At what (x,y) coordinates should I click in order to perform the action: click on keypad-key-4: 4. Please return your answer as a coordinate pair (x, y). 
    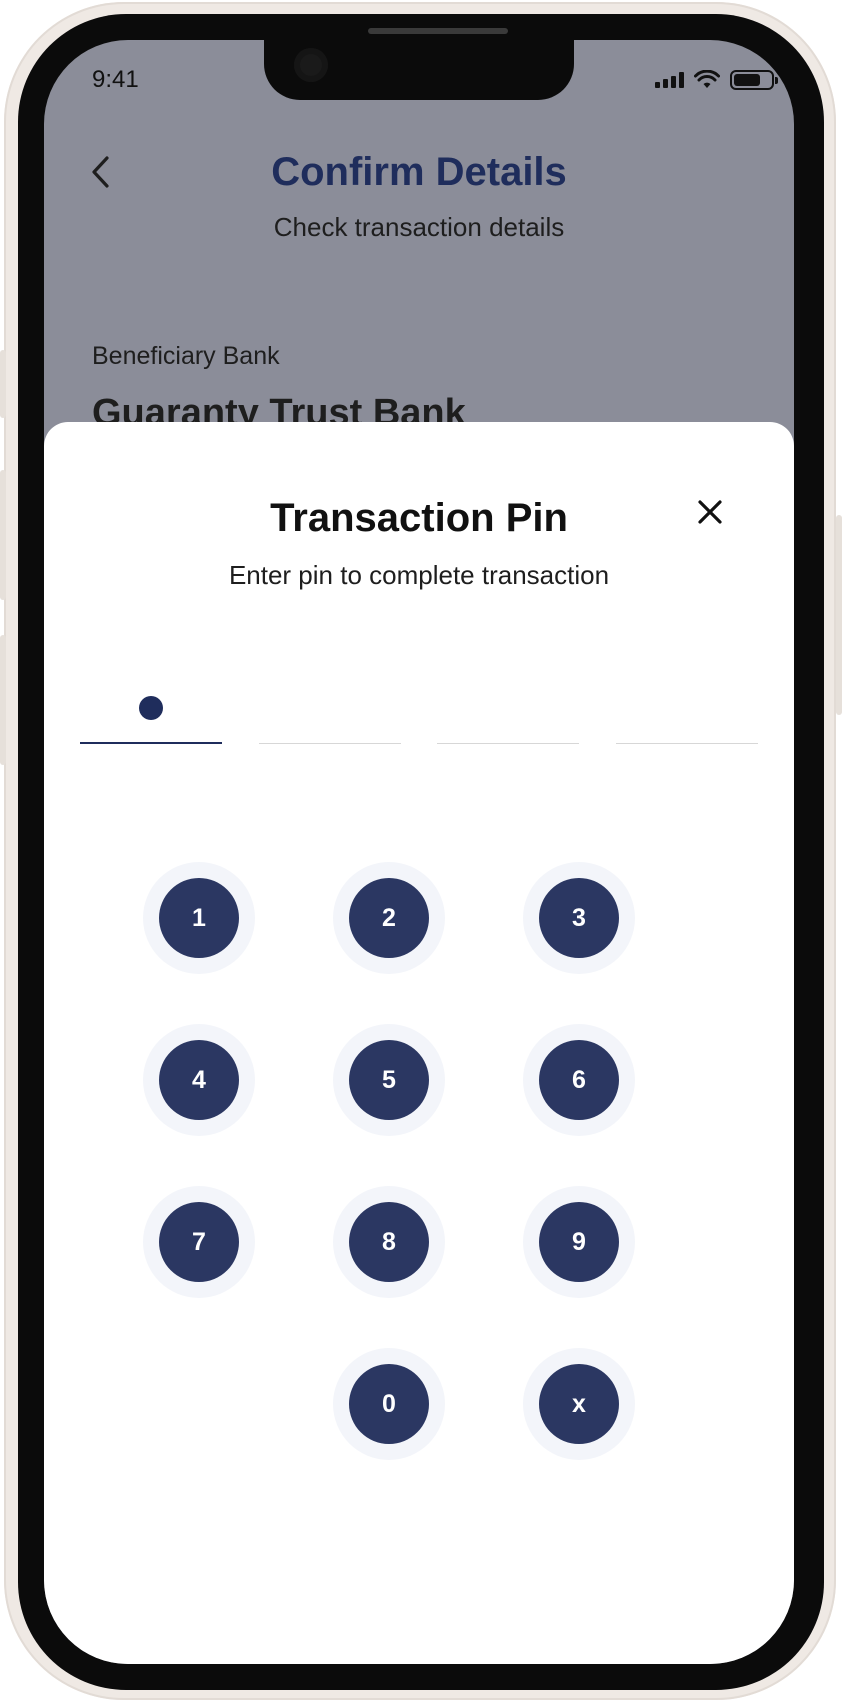
    Looking at the image, I should click on (199, 1080).